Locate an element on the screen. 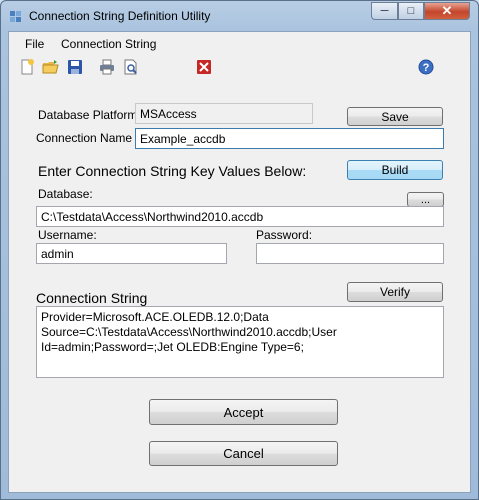 The image size is (479, 500). print-preview-icon is located at coordinates (131, 67).